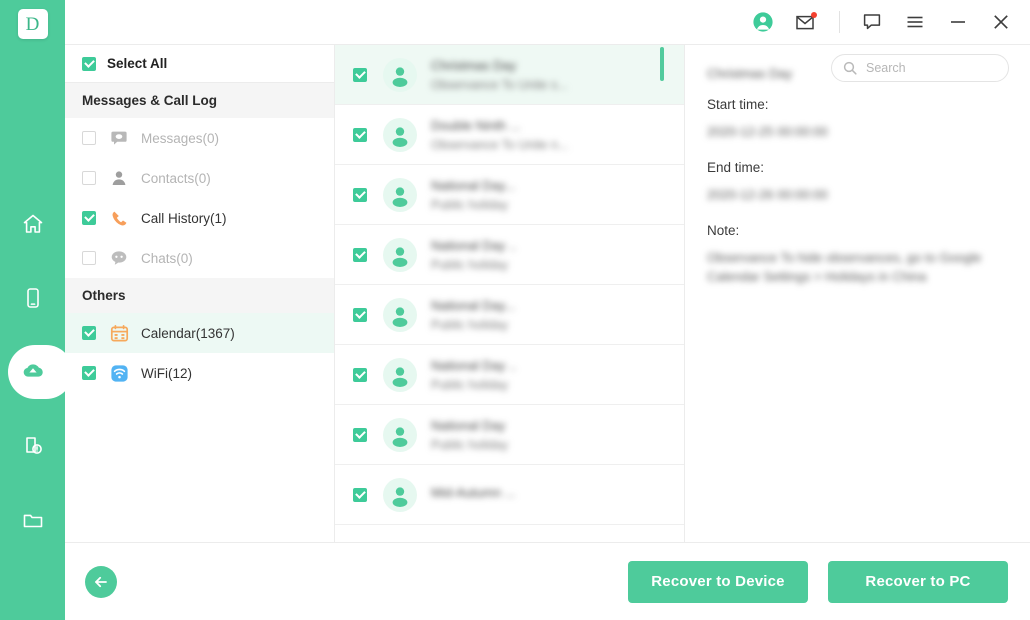  I want to click on category-label: Contacts(0), so click(176, 178).